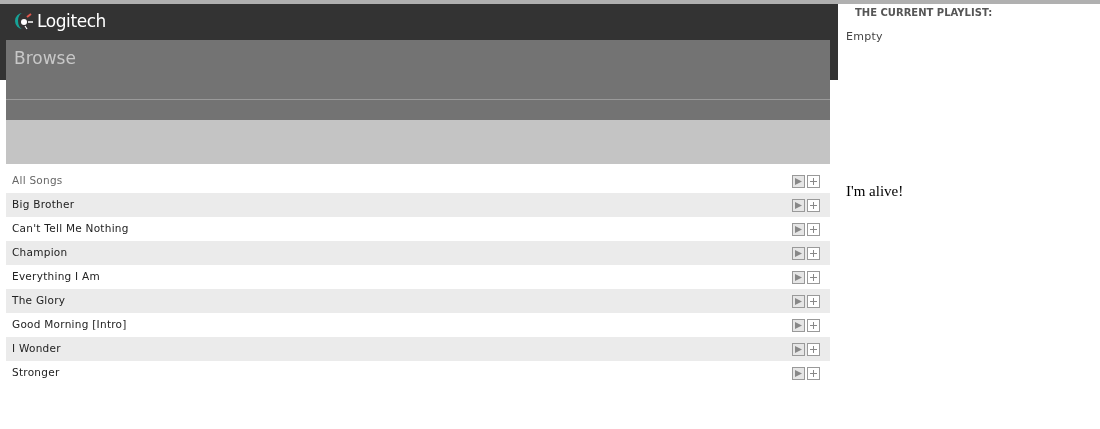 The width and height of the screenshot is (1100, 429). Describe the element at coordinates (865, 37) in the screenshot. I see `playlist-status: Empty` at that location.